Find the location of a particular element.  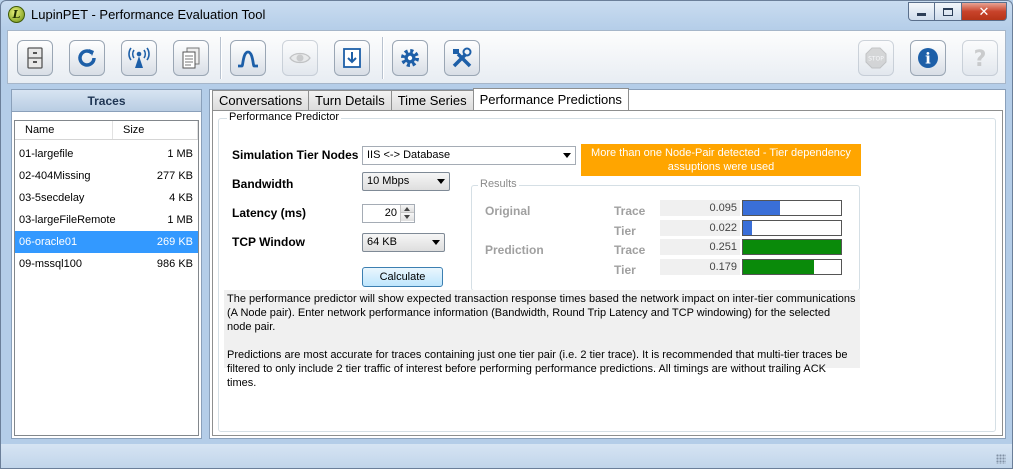

tier-nodes-label: Simulation Tier Nodes is located at coordinates (295, 155).